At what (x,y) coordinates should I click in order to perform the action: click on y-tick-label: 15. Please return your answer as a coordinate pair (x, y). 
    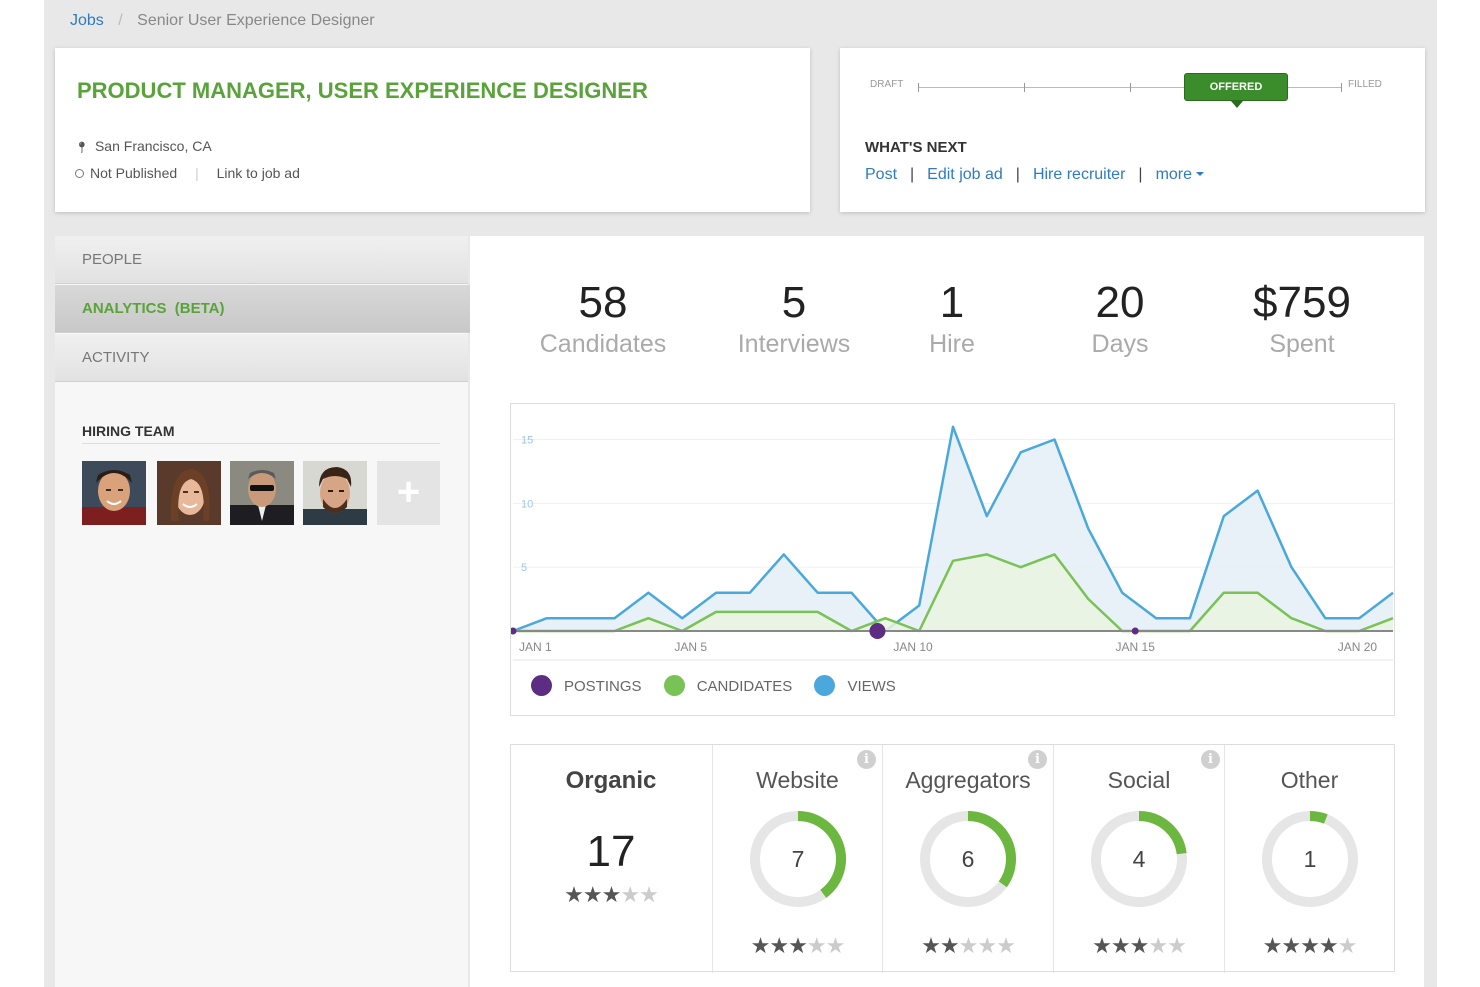
    Looking at the image, I should click on (527, 441).